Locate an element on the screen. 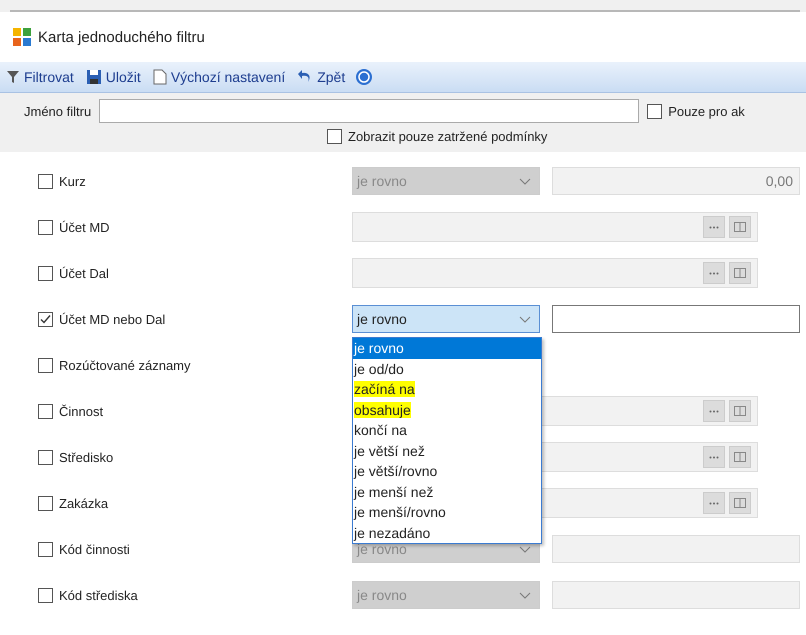 Image resolution: width=806 pixels, height=635 pixels. filter-name-label: Jméno filtru is located at coordinates (58, 111).